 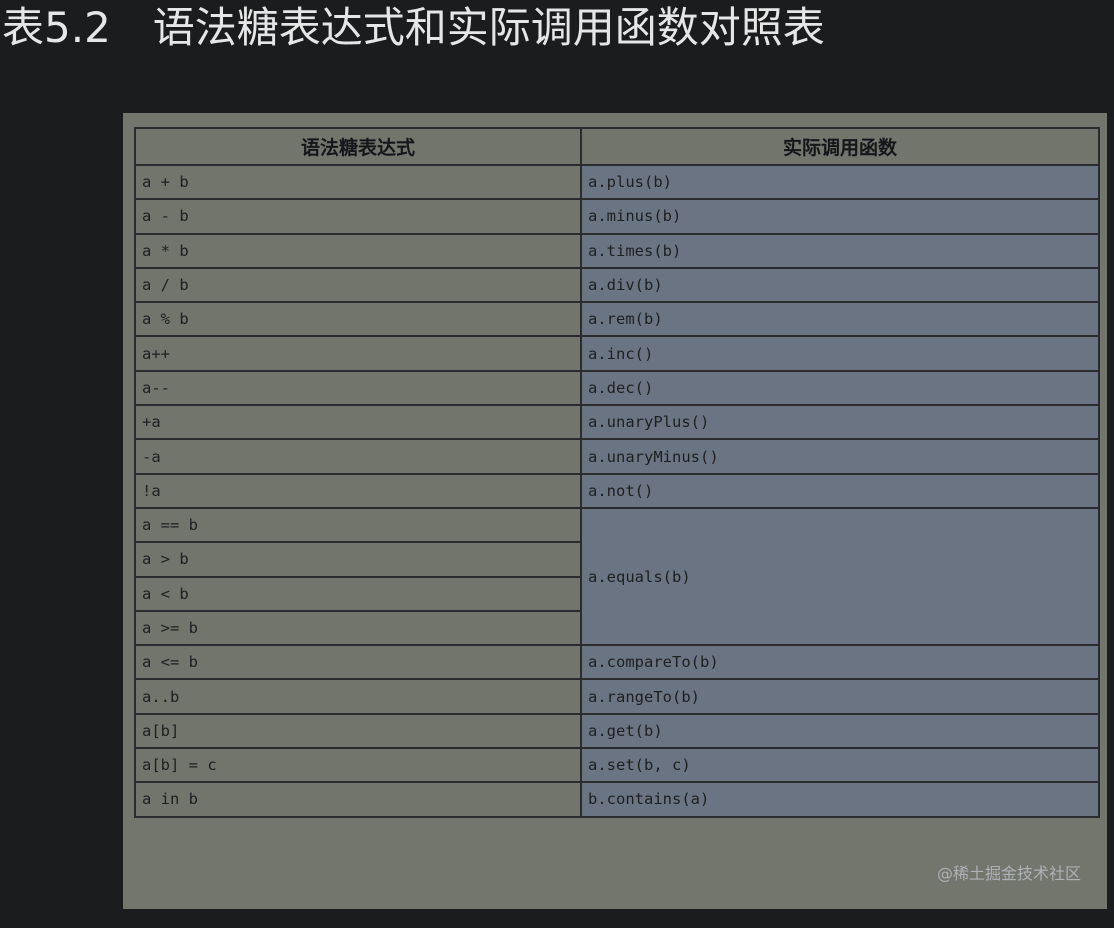 What do you see at coordinates (358, 250) in the screenshot?
I see `expression-cell: a * b` at bounding box center [358, 250].